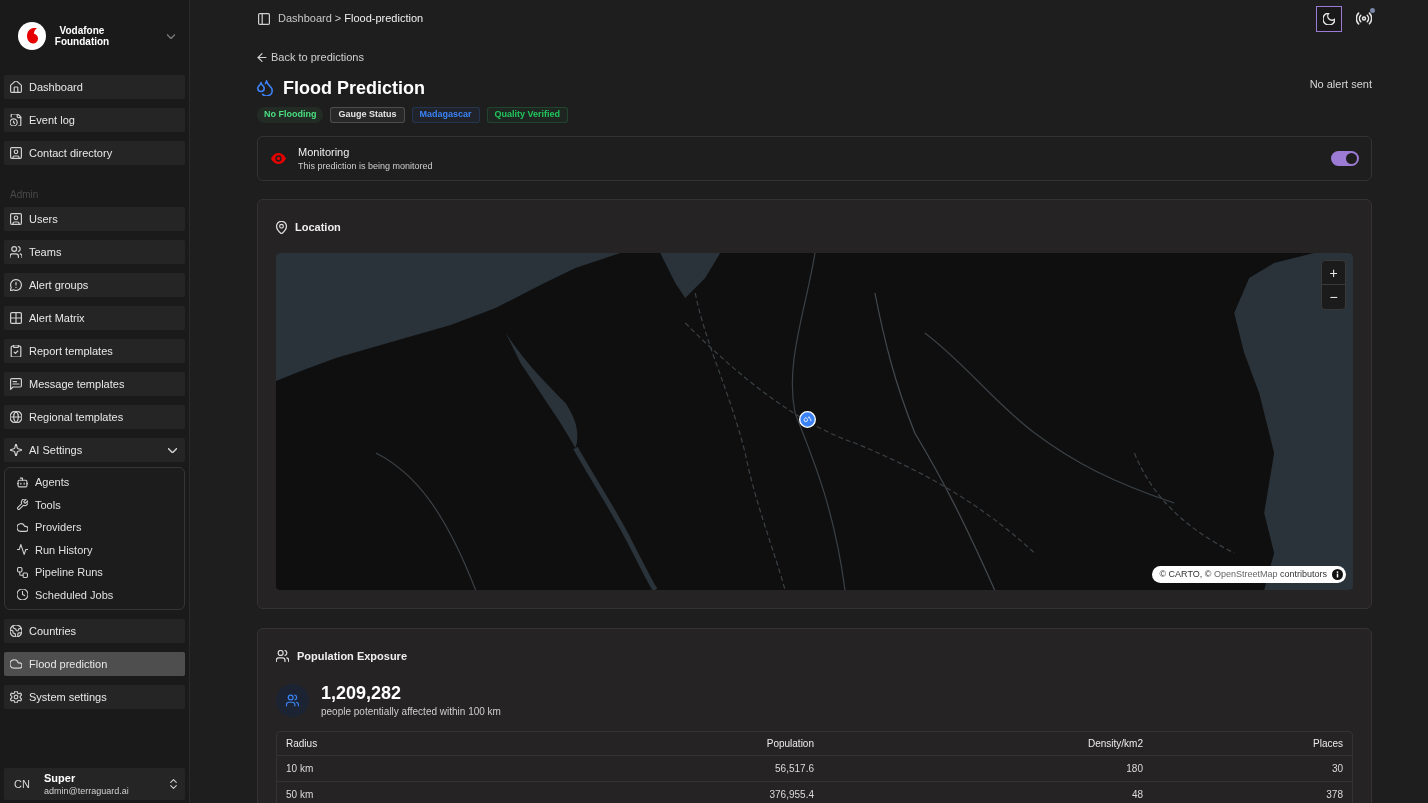  What do you see at coordinates (94, 120) in the screenshot?
I see `sidebar-item: Event log` at bounding box center [94, 120].